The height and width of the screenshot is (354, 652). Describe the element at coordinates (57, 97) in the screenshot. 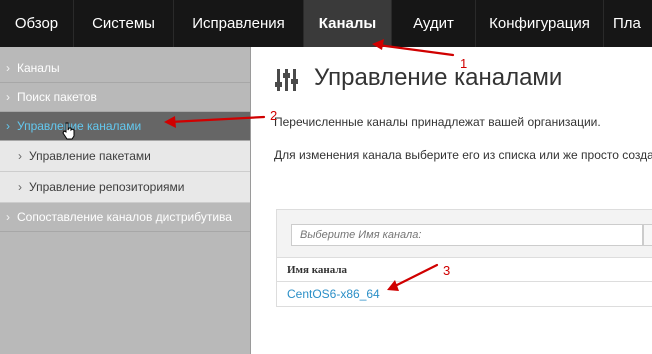

I see `sidebar-item-label: Поиск пакетов` at that location.